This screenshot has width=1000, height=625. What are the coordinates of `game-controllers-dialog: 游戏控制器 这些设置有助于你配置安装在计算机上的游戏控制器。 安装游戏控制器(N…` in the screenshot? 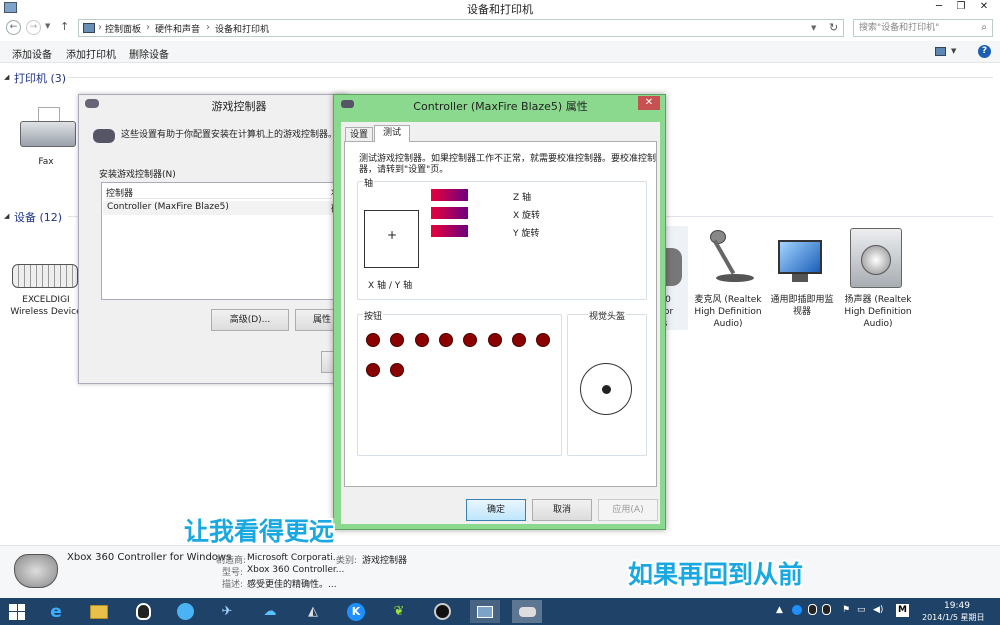 It's located at (214, 239).